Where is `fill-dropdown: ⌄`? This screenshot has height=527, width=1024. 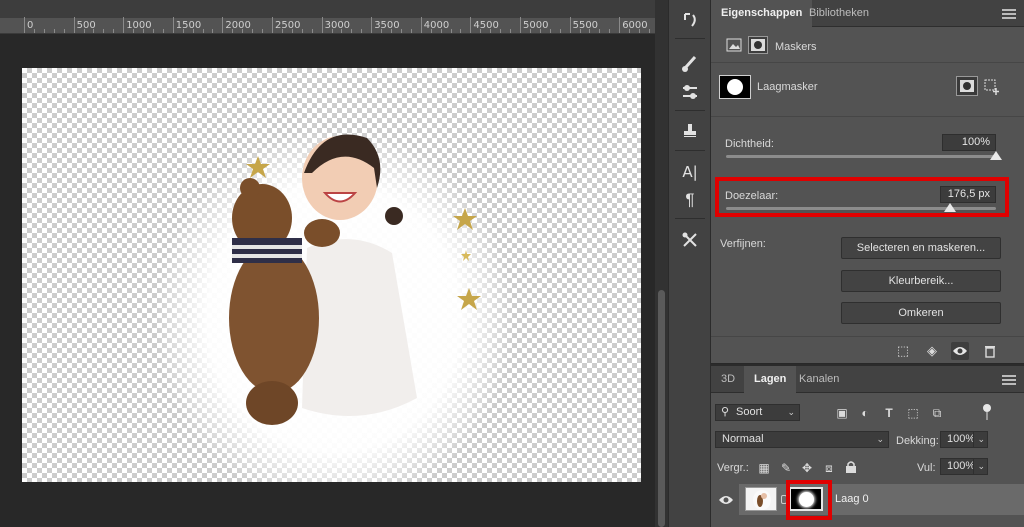
fill-dropdown: ⌄ is located at coordinates (980, 466).